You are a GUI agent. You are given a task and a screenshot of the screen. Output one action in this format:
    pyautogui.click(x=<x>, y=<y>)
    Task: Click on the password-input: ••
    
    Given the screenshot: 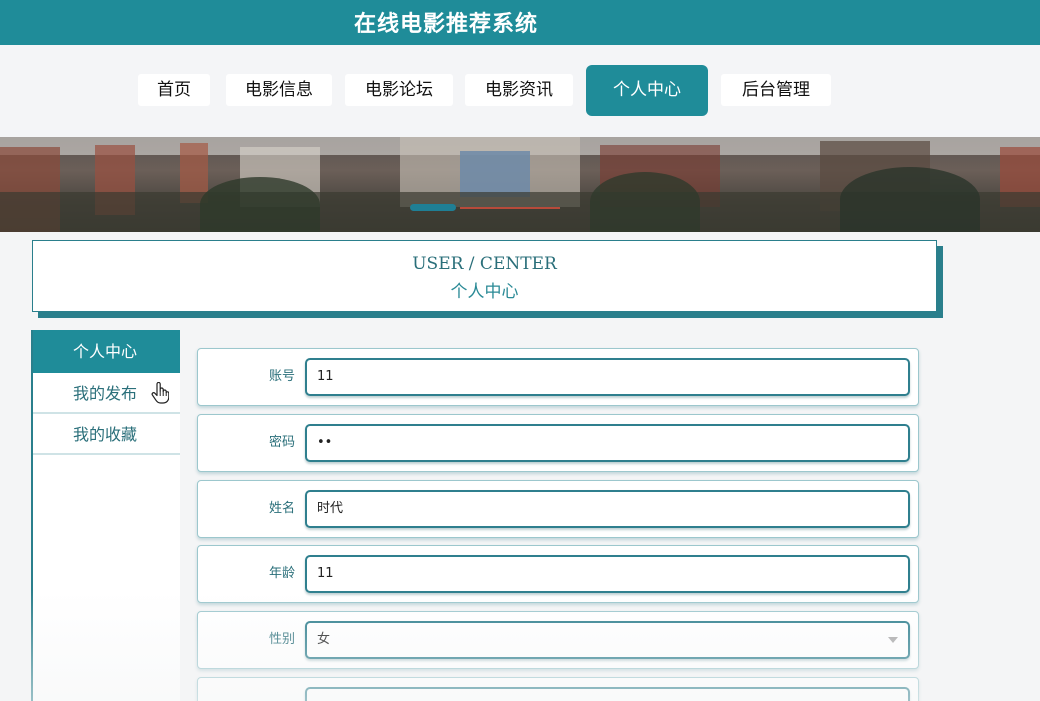 What is the action you would take?
    pyautogui.click(x=607, y=443)
    